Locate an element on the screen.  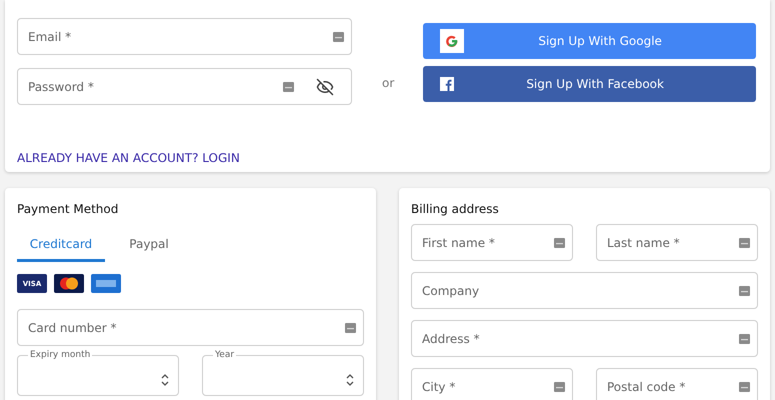
select-field: Year is located at coordinates (283, 373).